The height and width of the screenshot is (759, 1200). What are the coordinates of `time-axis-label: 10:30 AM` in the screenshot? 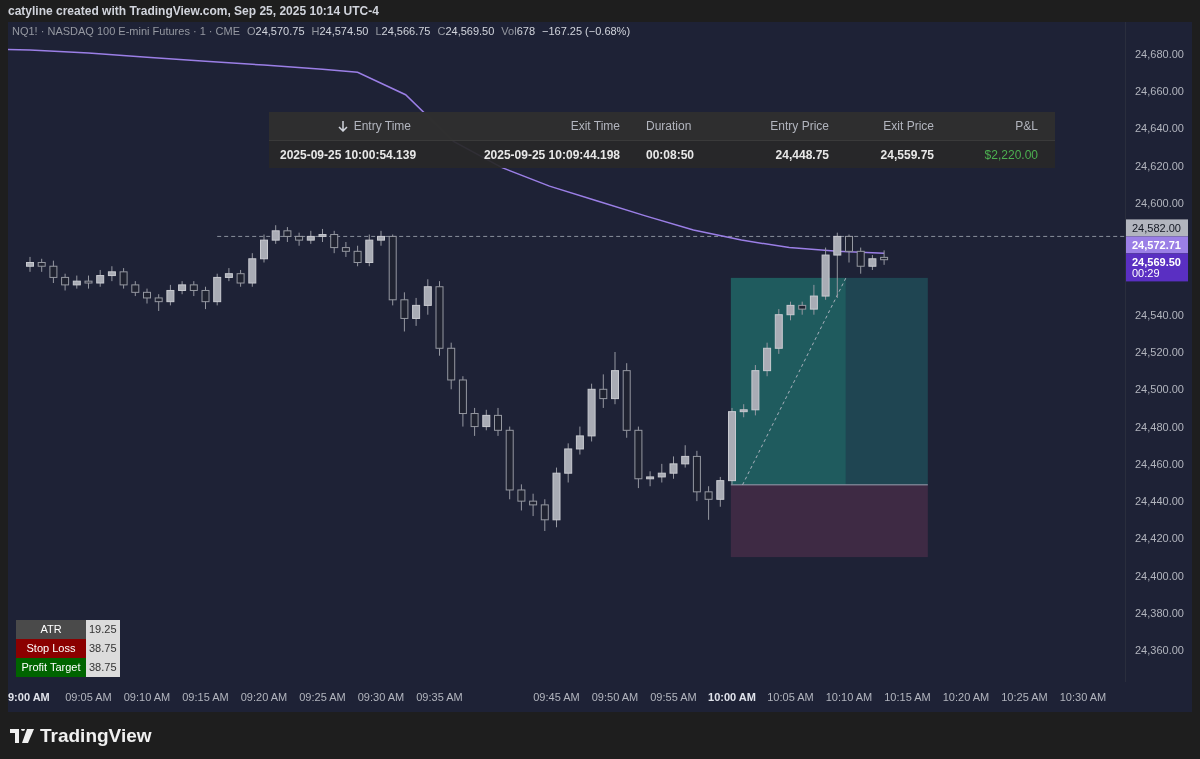 It's located at (1083, 697).